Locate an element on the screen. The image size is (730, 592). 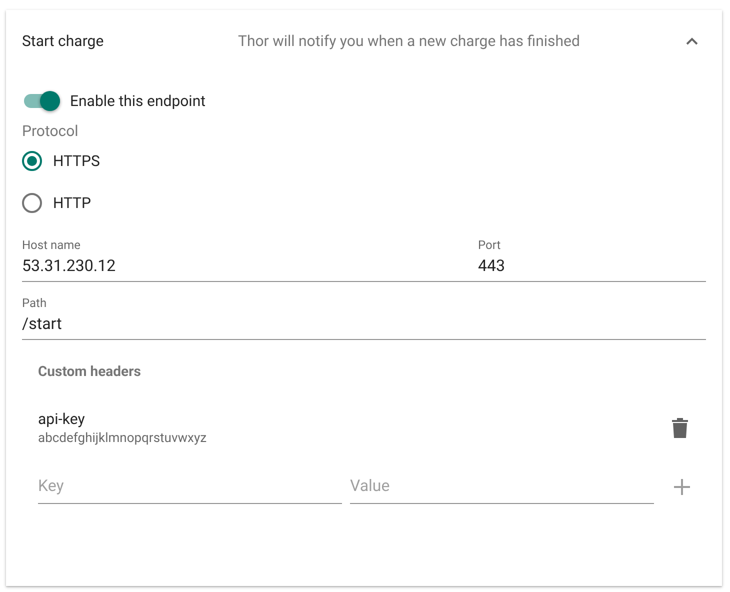
port-field: Port 443 is located at coordinates (592, 256).